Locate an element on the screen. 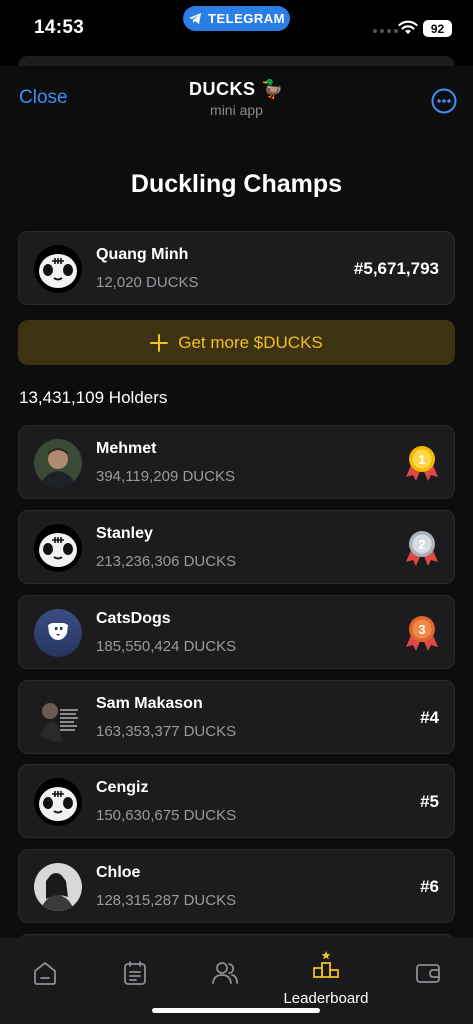 This screenshot has width=473, height=1024. holder-rank: #4 is located at coordinates (429, 717).